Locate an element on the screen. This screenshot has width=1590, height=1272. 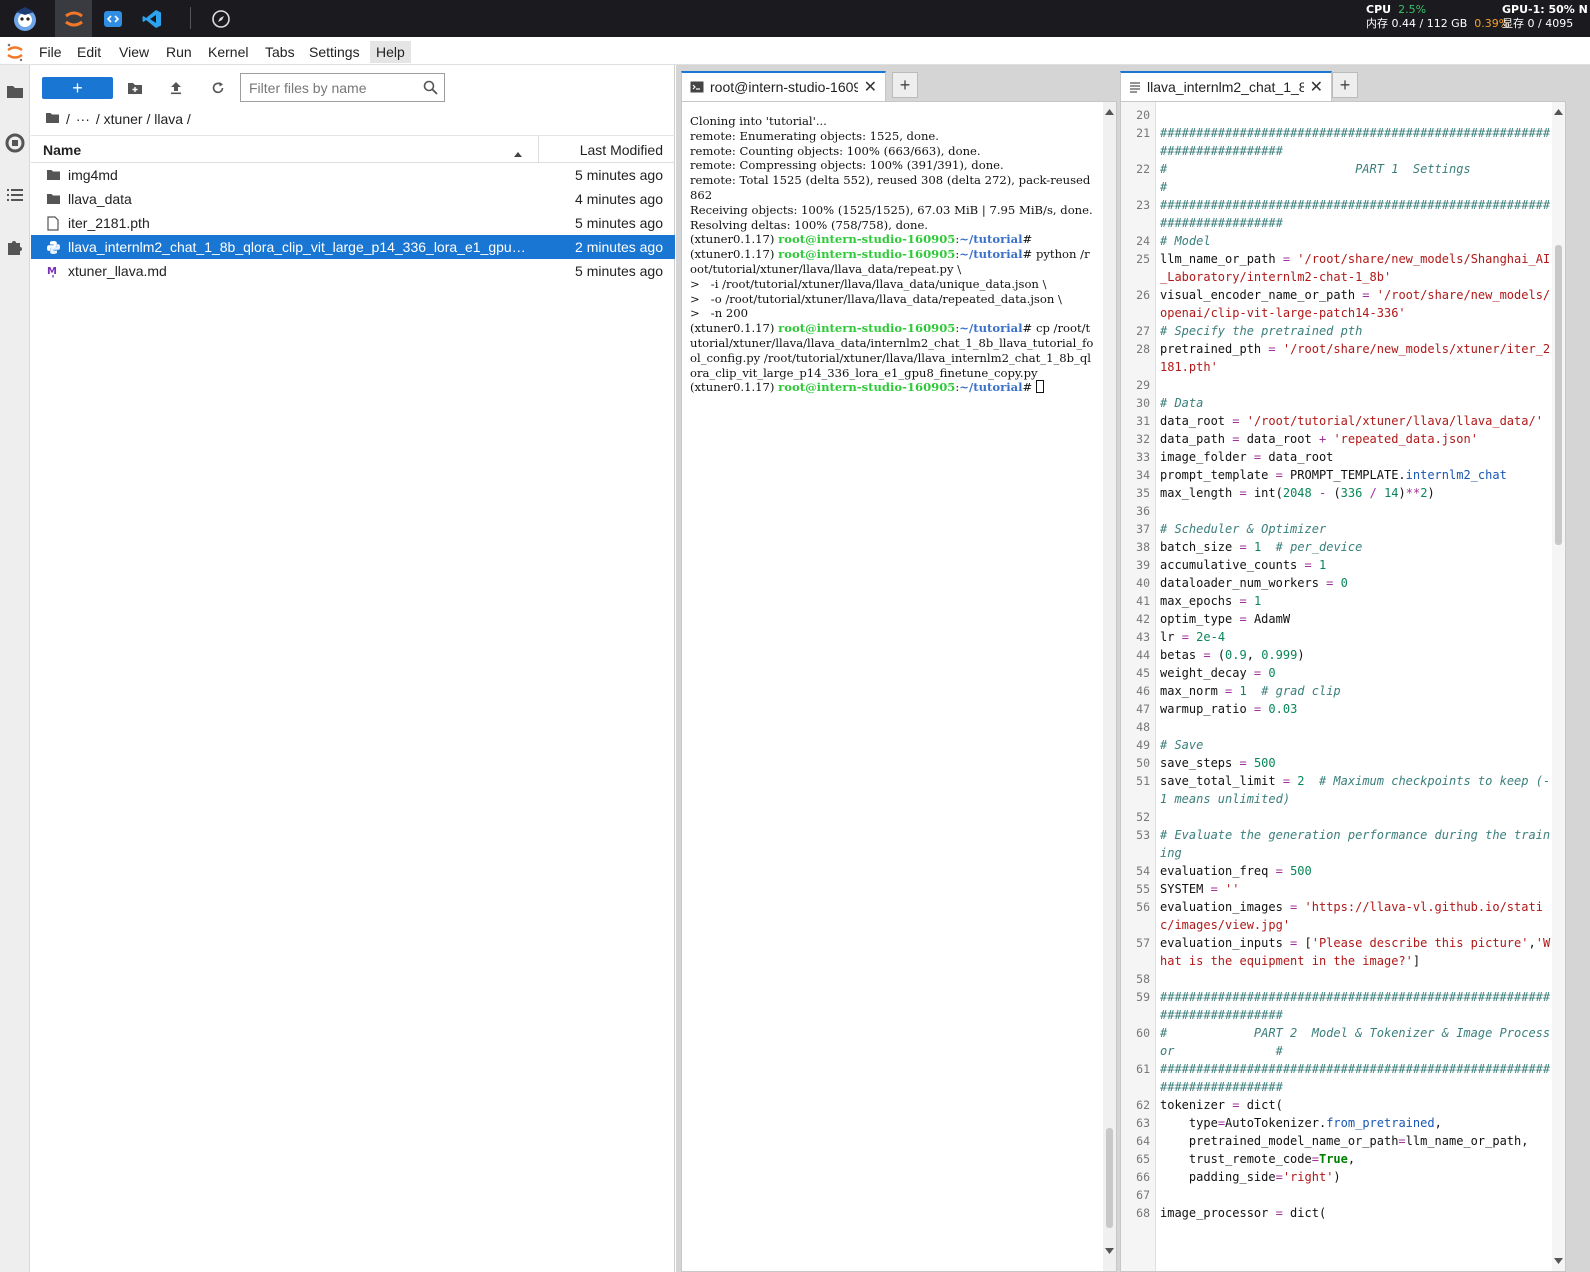
menu-run: Run is located at coordinates (179, 52).